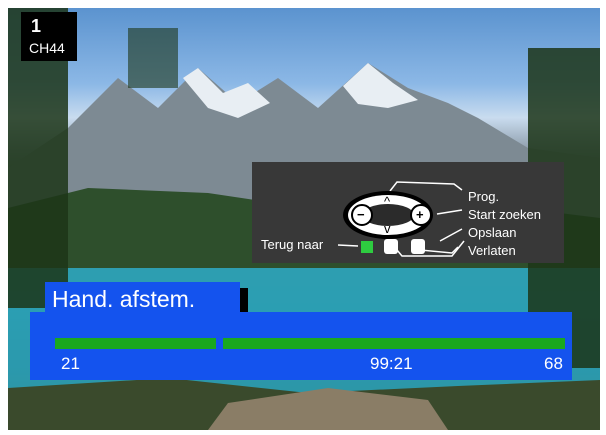 This screenshot has width=606, height=435. I want to click on minus-symbol: −, so click(361, 214).